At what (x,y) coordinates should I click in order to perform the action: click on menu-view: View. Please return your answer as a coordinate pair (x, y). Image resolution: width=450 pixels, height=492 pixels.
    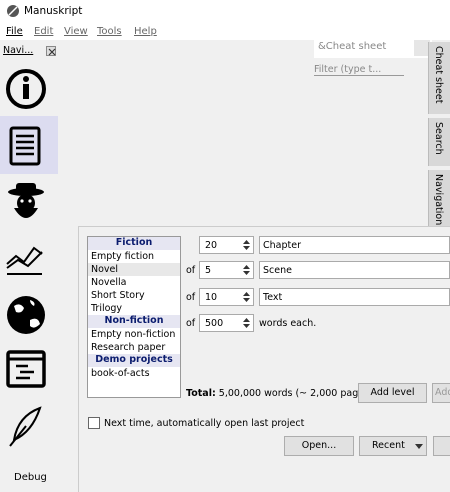
    Looking at the image, I should click on (76, 31).